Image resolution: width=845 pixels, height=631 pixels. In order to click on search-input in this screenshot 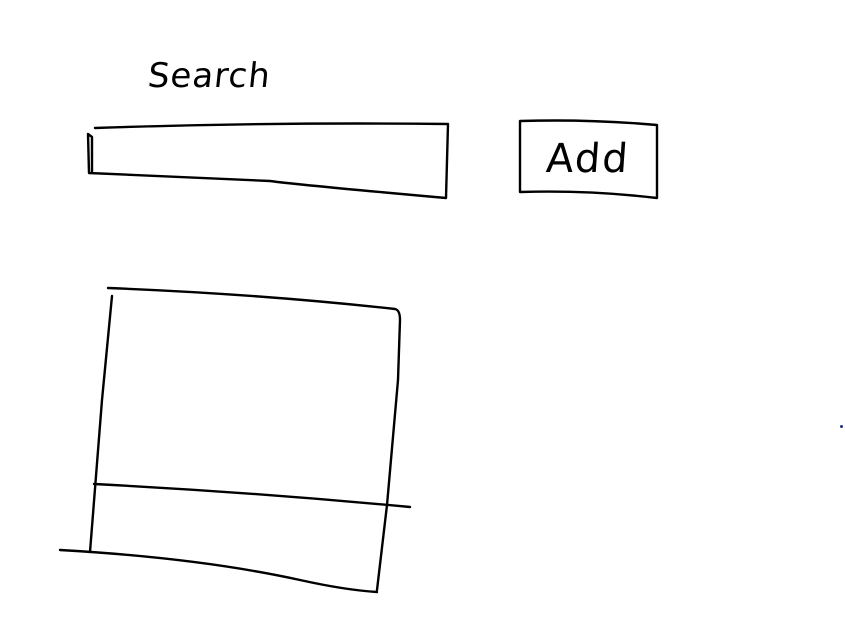, I will do `click(268, 161)`.